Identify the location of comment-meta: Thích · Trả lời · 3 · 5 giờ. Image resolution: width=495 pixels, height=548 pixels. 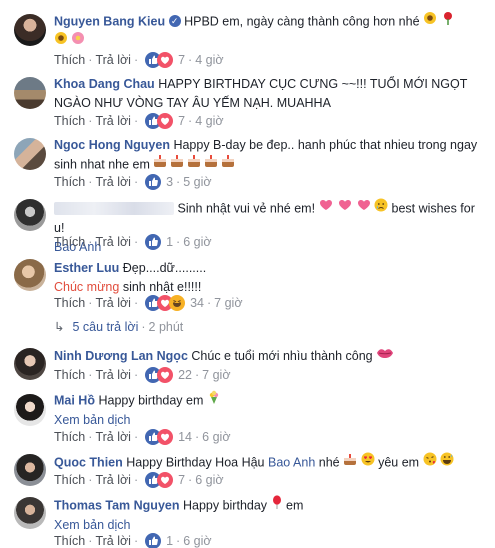
(133, 182).